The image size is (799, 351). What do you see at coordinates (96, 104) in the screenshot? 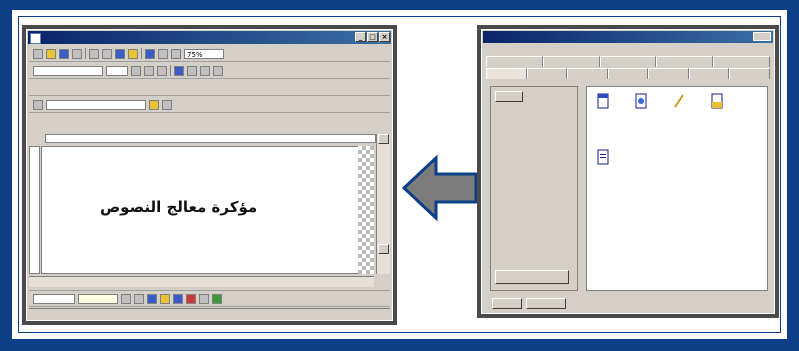
I see `address-field` at bounding box center [96, 104].